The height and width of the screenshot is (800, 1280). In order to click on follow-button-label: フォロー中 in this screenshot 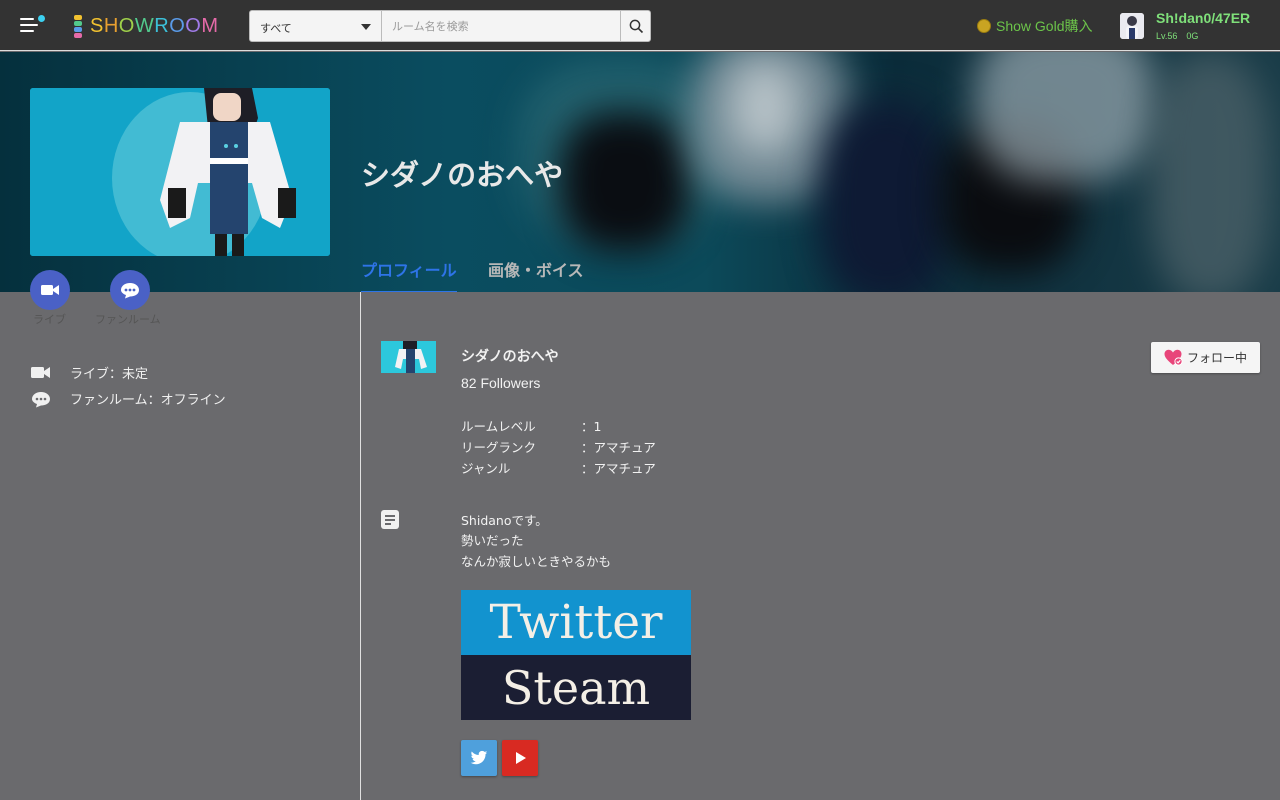, I will do `click(1216, 358)`.